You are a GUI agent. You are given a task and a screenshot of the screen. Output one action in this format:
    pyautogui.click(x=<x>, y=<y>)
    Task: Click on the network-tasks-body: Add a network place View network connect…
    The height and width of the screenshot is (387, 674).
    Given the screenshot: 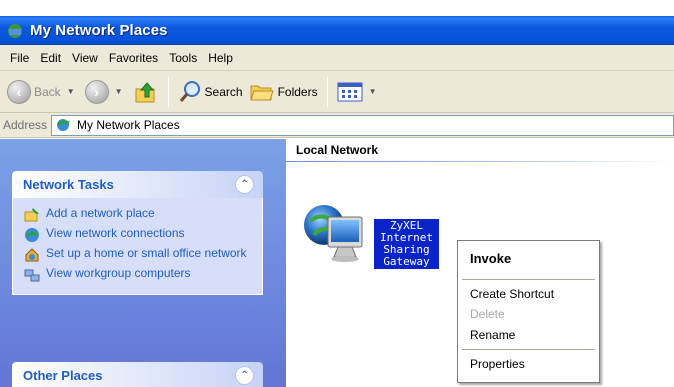 What is the action you would take?
    pyautogui.click(x=137, y=246)
    